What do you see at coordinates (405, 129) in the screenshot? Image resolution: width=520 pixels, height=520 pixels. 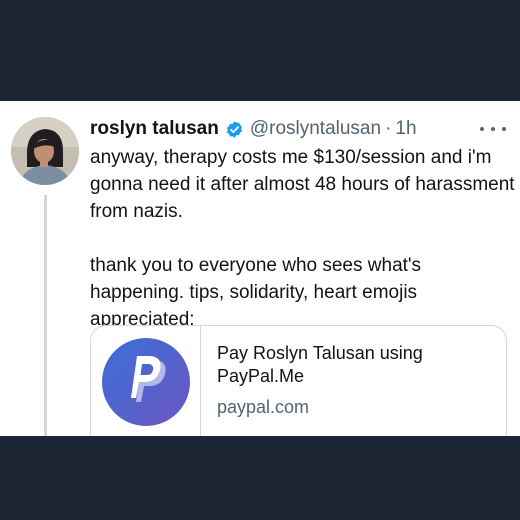 I see `timestamp: 1h` at bounding box center [405, 129].